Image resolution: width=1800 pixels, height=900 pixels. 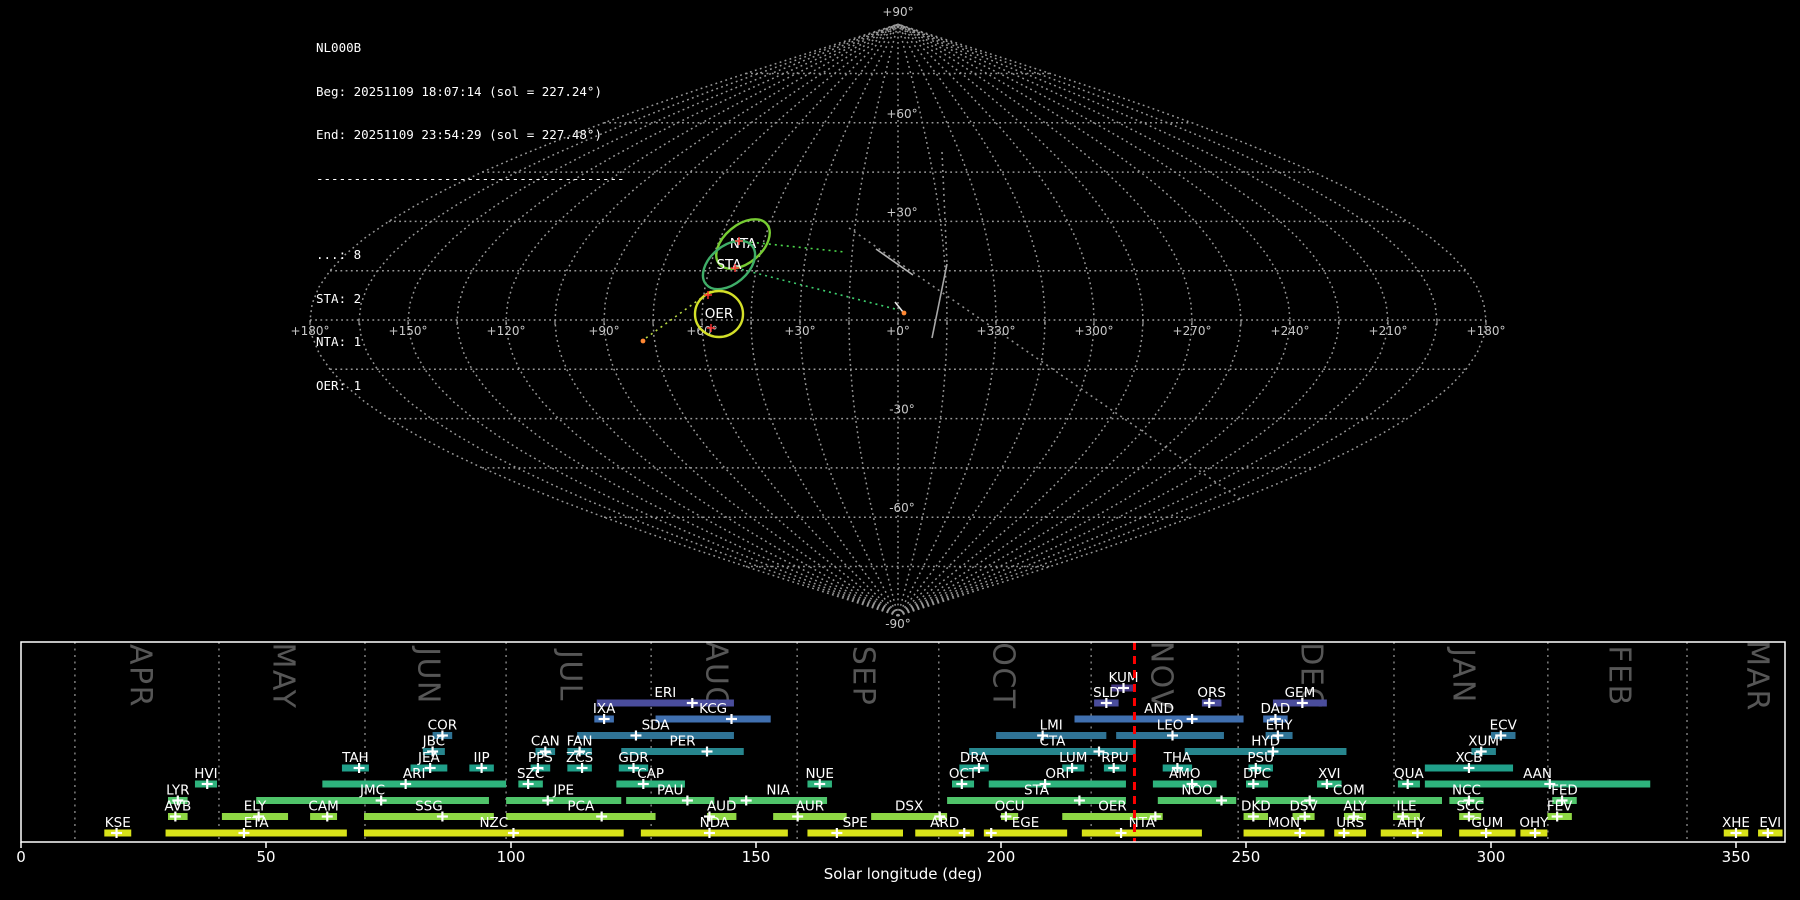 I want to click on shower-label: CAP, so click(x=650, y=774).